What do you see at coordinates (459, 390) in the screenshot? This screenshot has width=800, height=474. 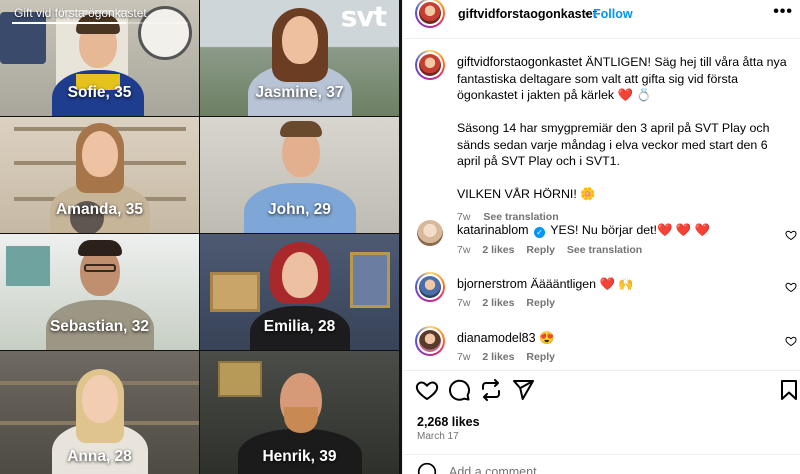 I see `comment-bubble-icon` at bounding box center [459, 390].